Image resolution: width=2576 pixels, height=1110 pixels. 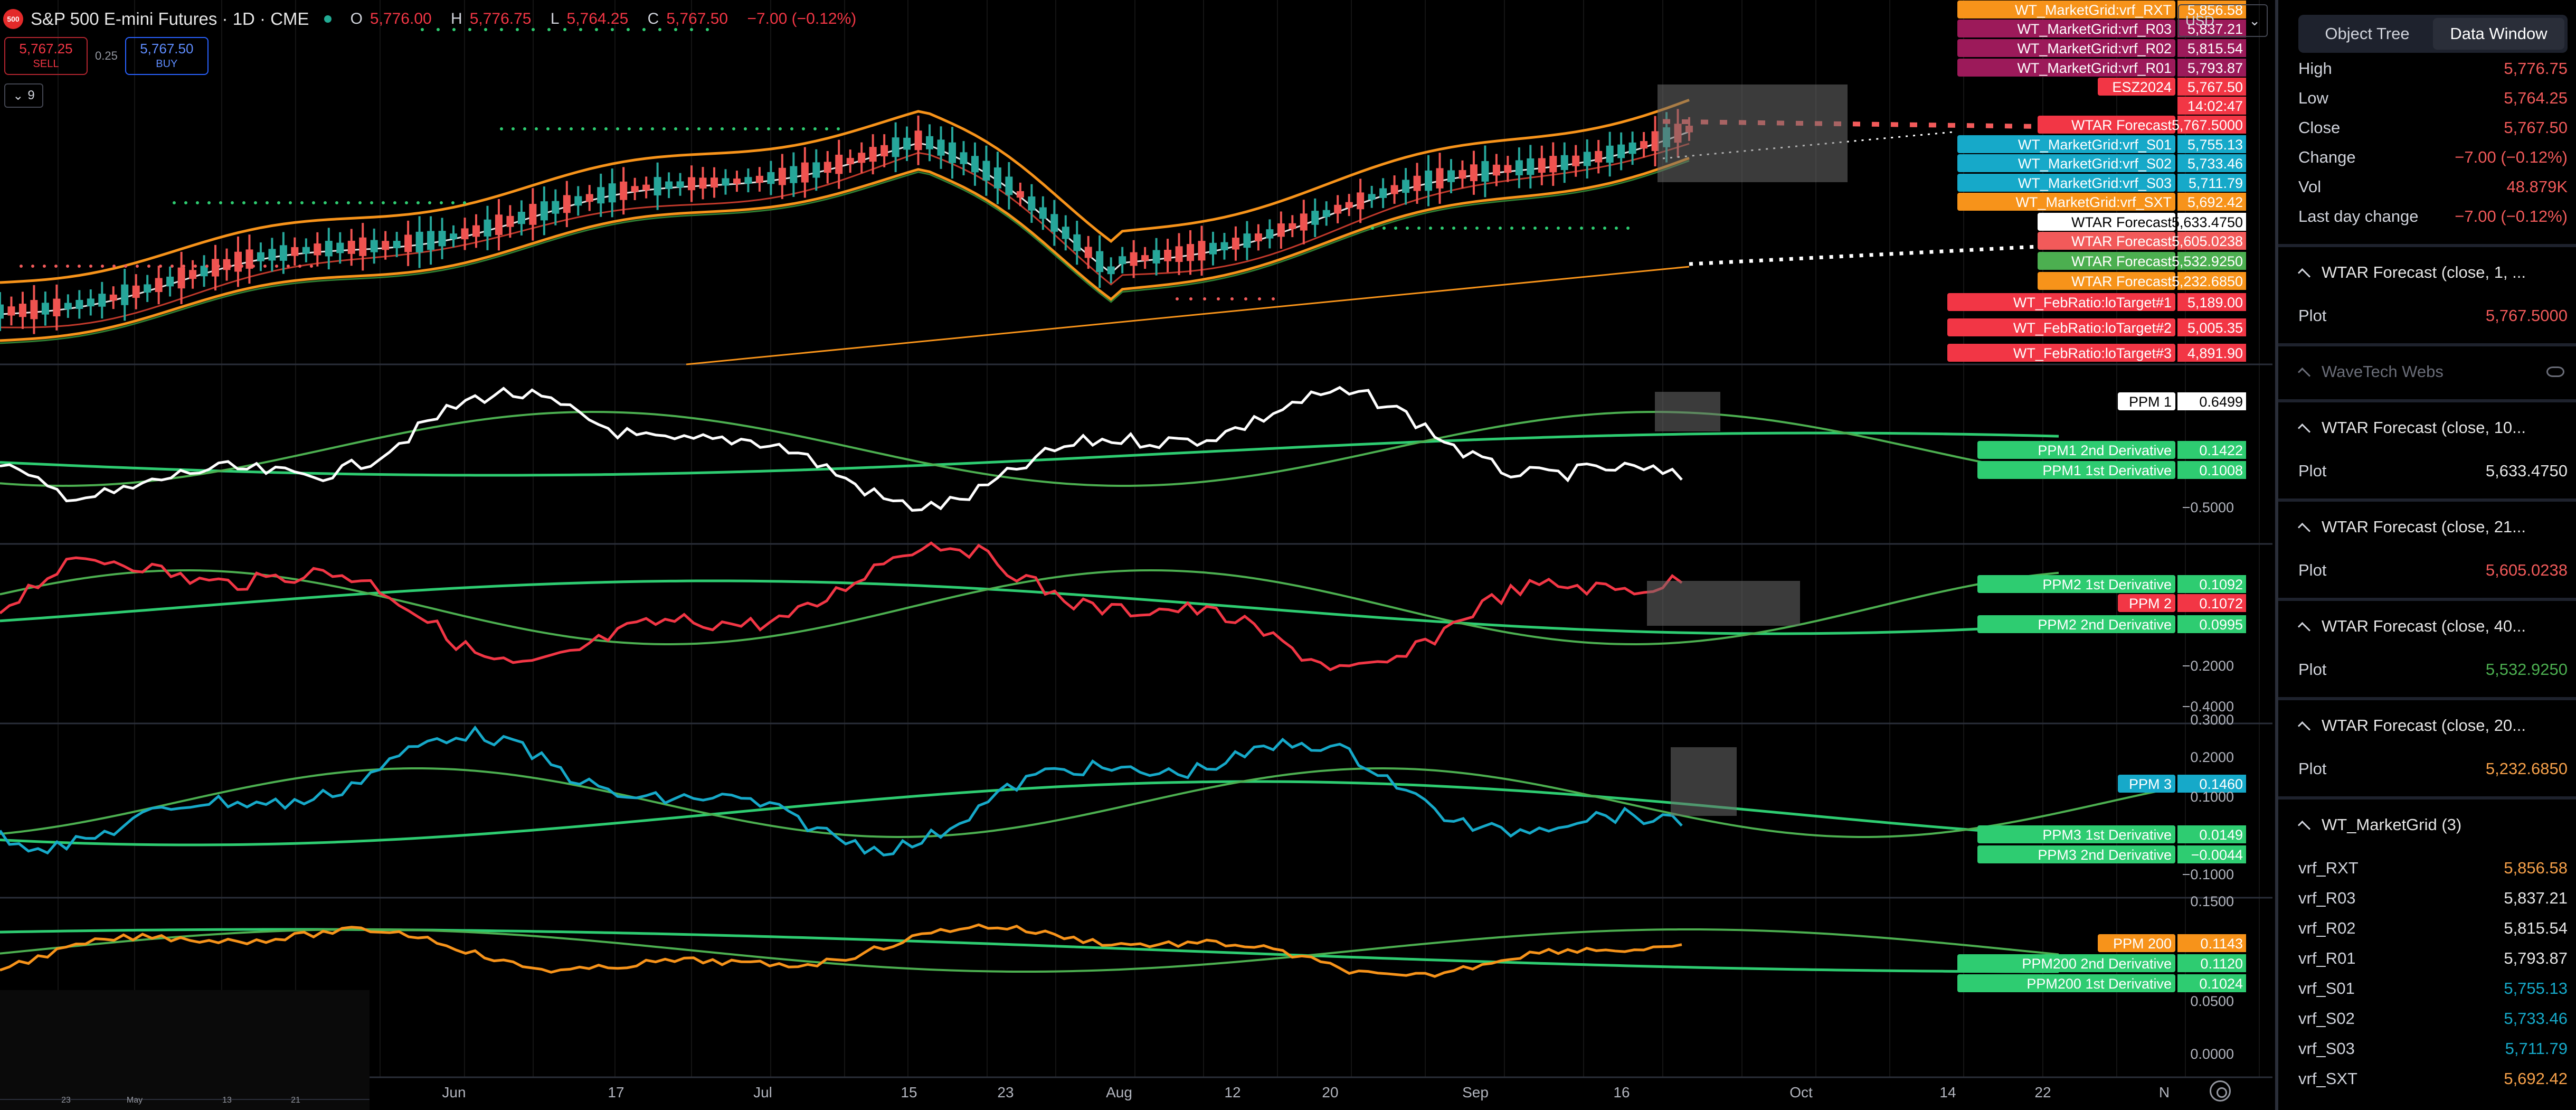 What do you see at coordinates (2313, 98) in the screenshot?
I see `row-label: Low` at bounding box center [2313, 98].